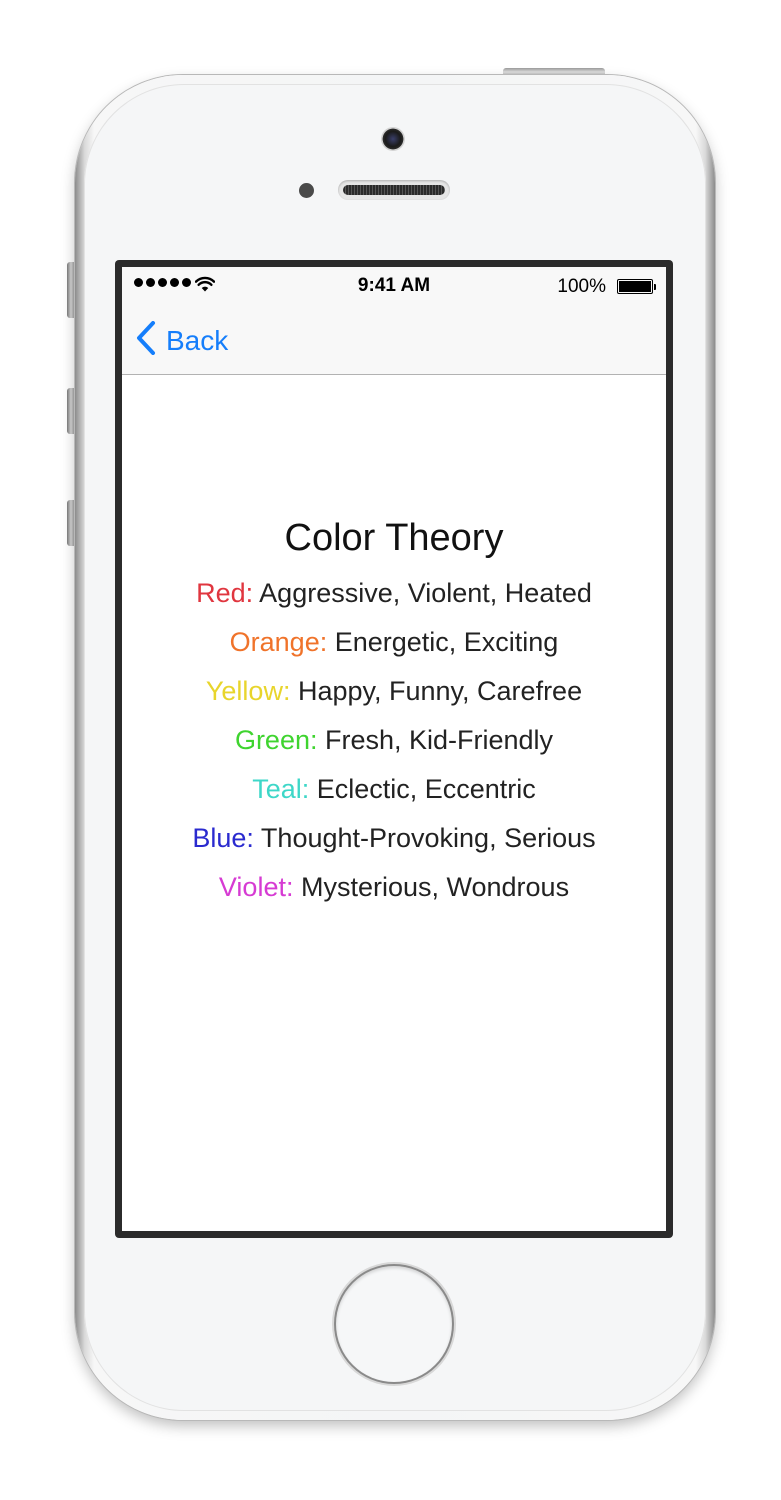 The height and width of the screenshot is (1500, 781). I want to click on list-item: Green: Fresh, Kid-Friendly, so click(394, 749).